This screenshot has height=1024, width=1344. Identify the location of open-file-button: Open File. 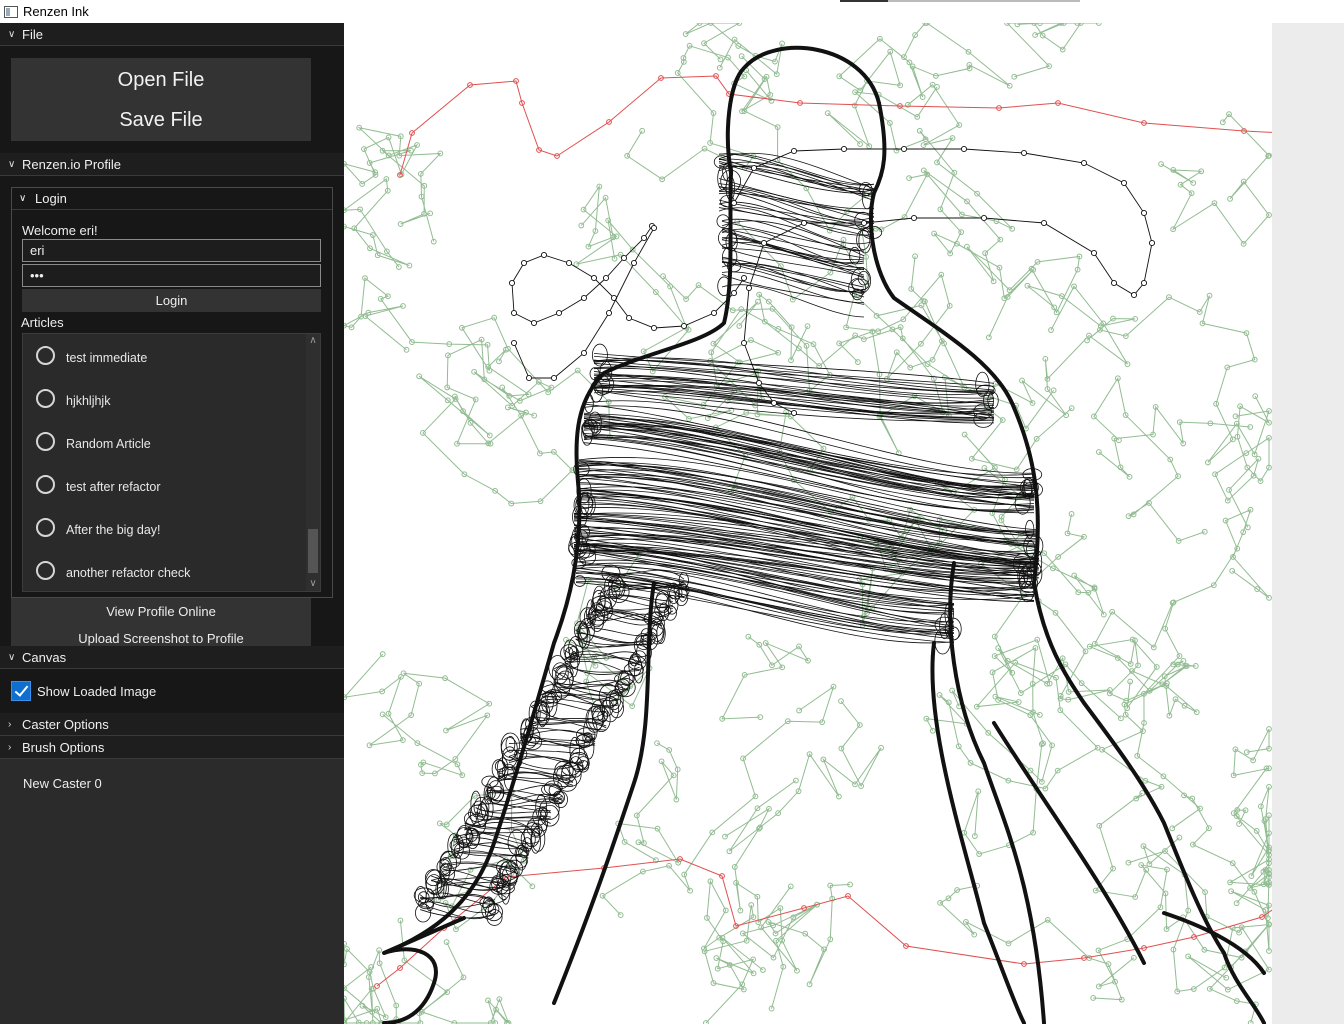
(161, 80).